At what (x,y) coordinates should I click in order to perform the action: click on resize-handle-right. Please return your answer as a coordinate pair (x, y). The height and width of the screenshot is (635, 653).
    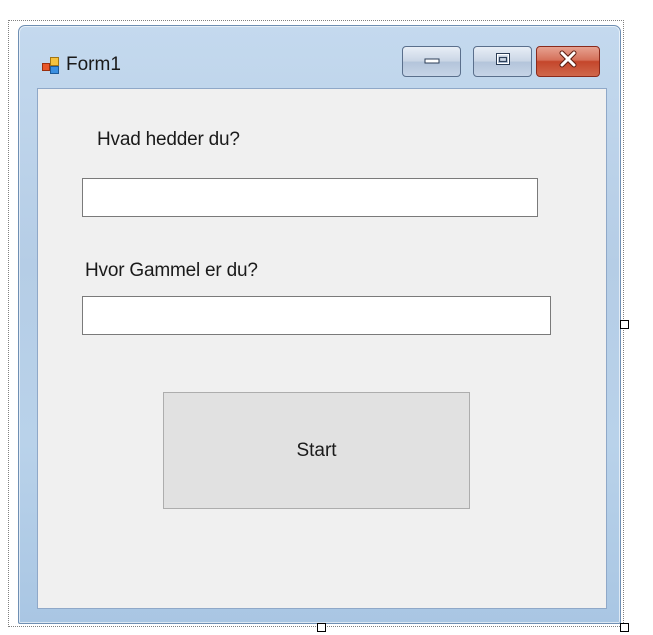
    Looking at the image, I should click on (624, 324).